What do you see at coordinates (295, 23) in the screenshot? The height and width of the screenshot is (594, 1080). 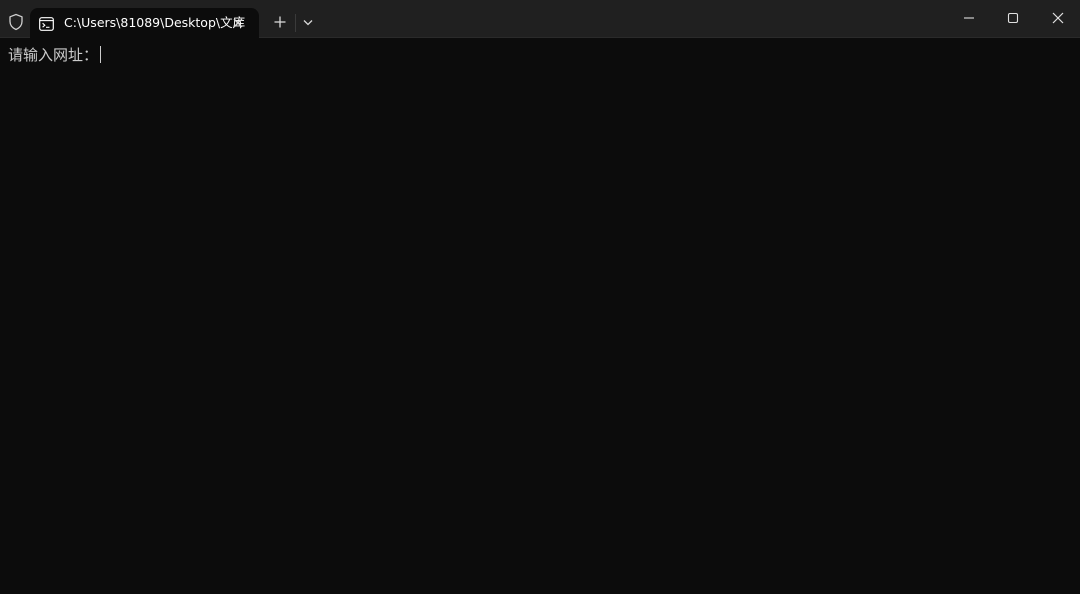 I see `tab-separator` at bounding box center [295, 23].